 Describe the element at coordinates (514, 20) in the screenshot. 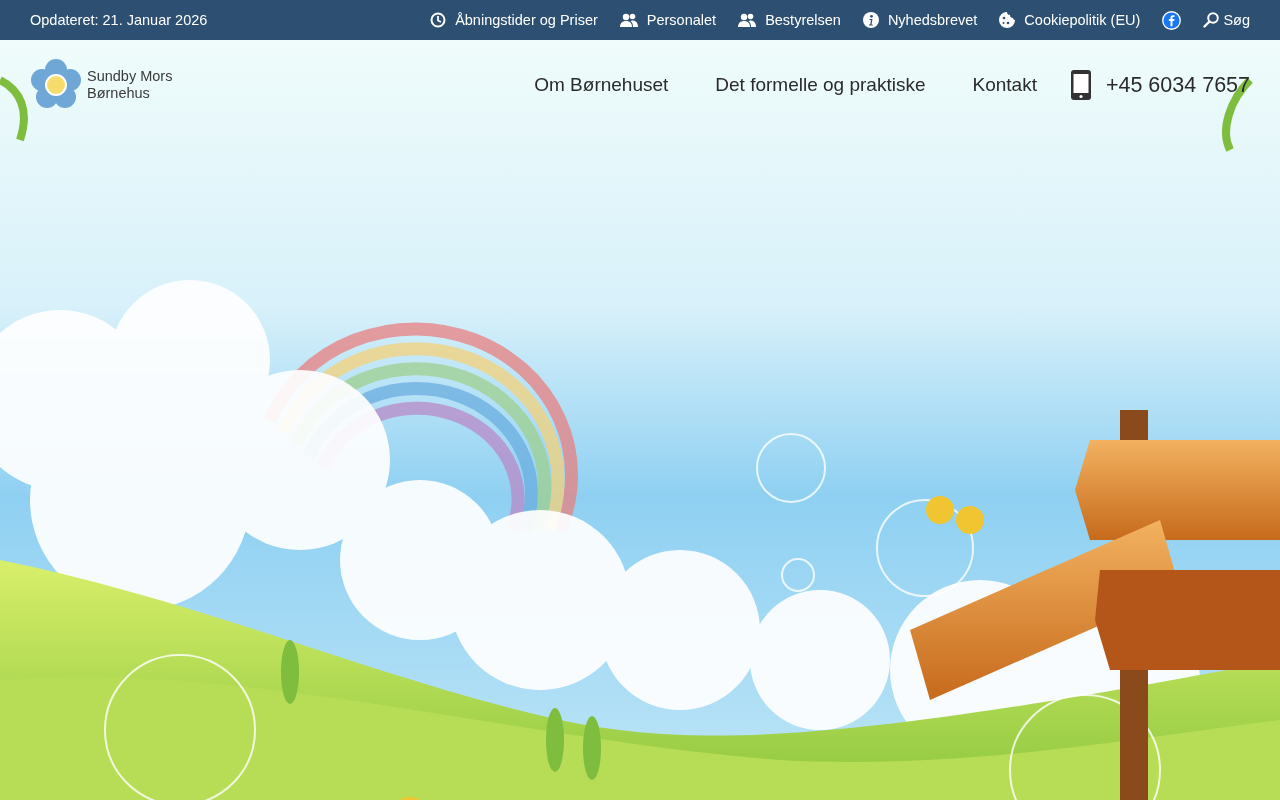

I see `top-link: Åbningstider og Priser` at that location.